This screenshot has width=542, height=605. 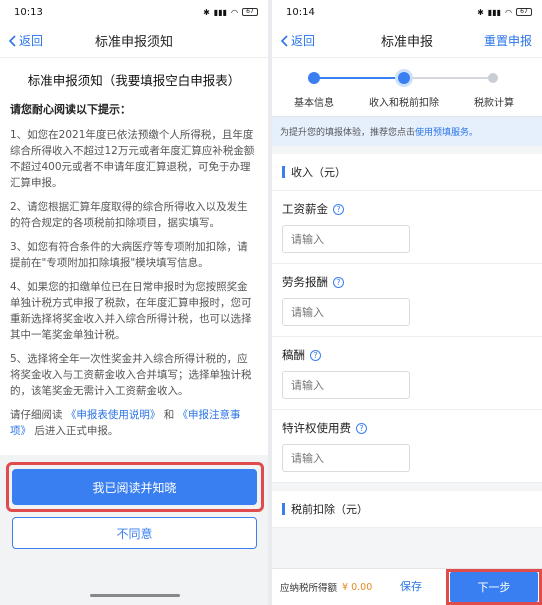 What do you see at coordinates (407, 131) in the screenshot?
I see `prefill-tip: 为提升您的填报体验，推荐您点击使用预填服务。` at bounding box center [407, 131].